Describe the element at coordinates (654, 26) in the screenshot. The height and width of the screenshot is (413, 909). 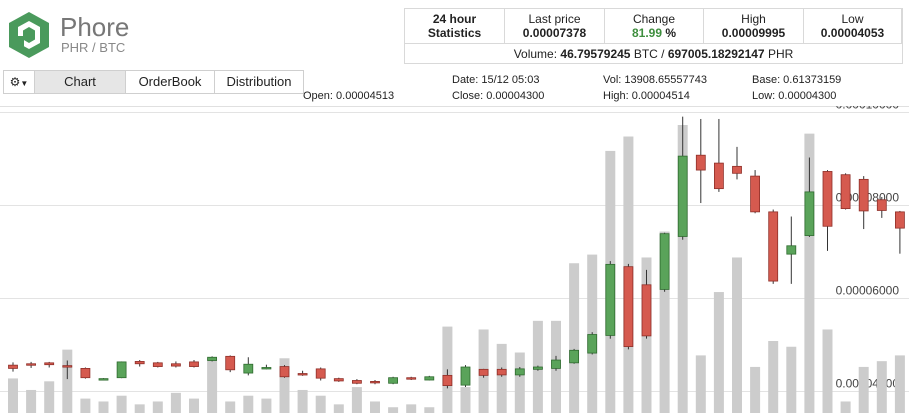
I see `change-cell: Change 81.99 %` at that location.